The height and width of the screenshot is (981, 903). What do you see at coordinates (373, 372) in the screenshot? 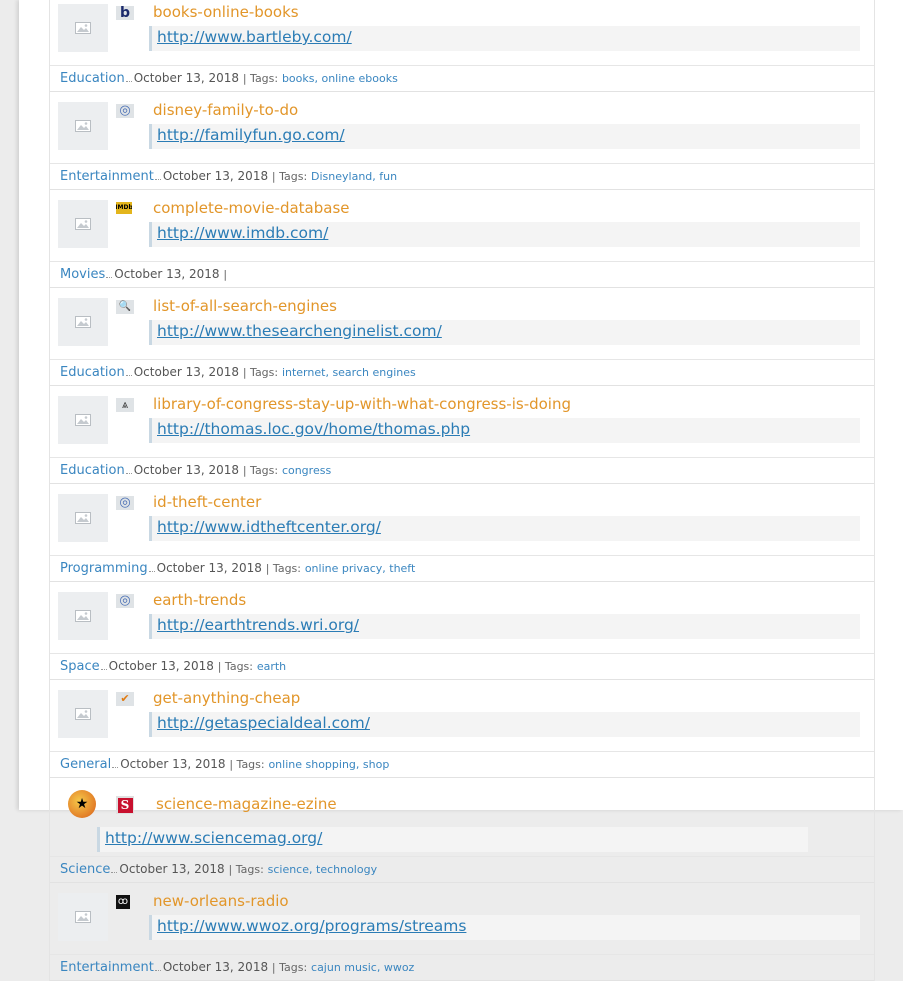
I see `tag-link: search engines` at bounding box center [373, 372].